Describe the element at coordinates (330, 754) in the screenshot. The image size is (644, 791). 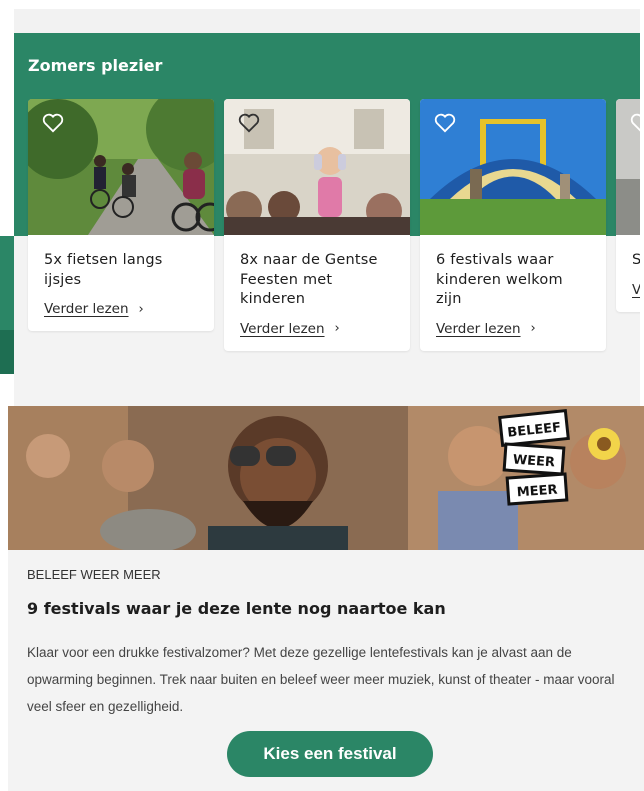
I see `choose-festival-button: Kies een festival` at that location.